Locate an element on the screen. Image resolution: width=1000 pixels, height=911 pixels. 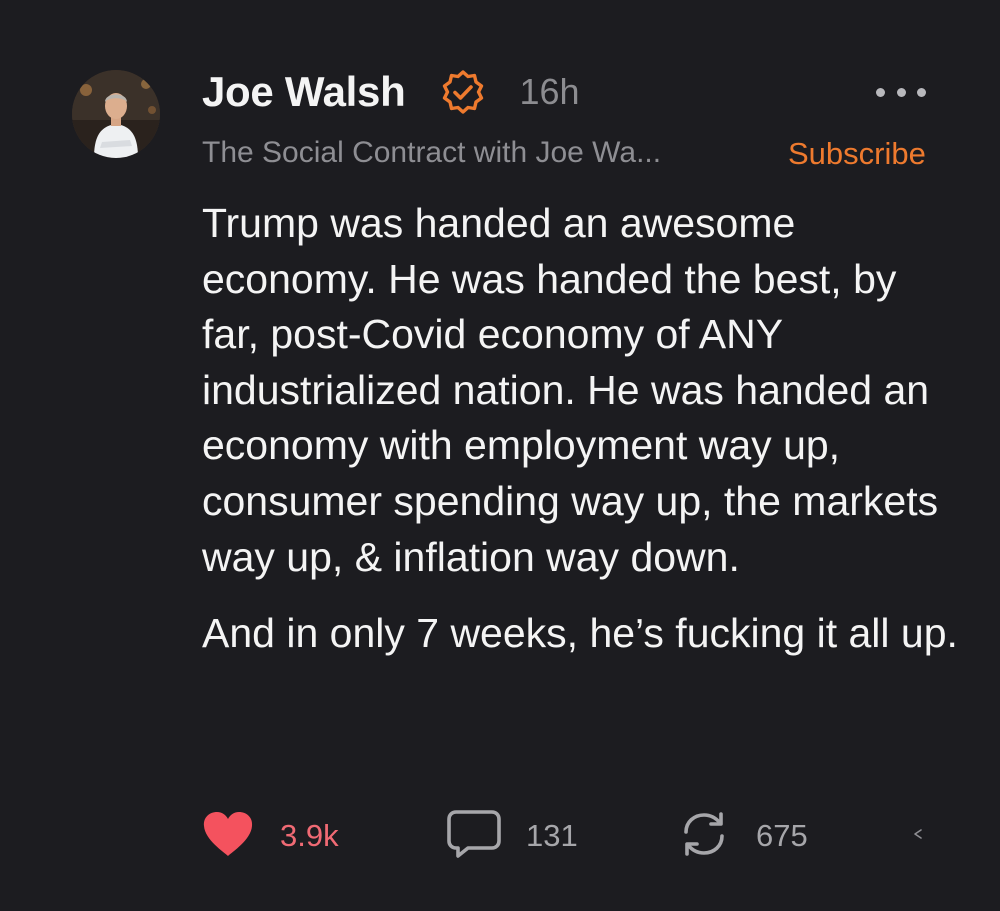
restack-button: 675 is located at coordinates (743, 836).